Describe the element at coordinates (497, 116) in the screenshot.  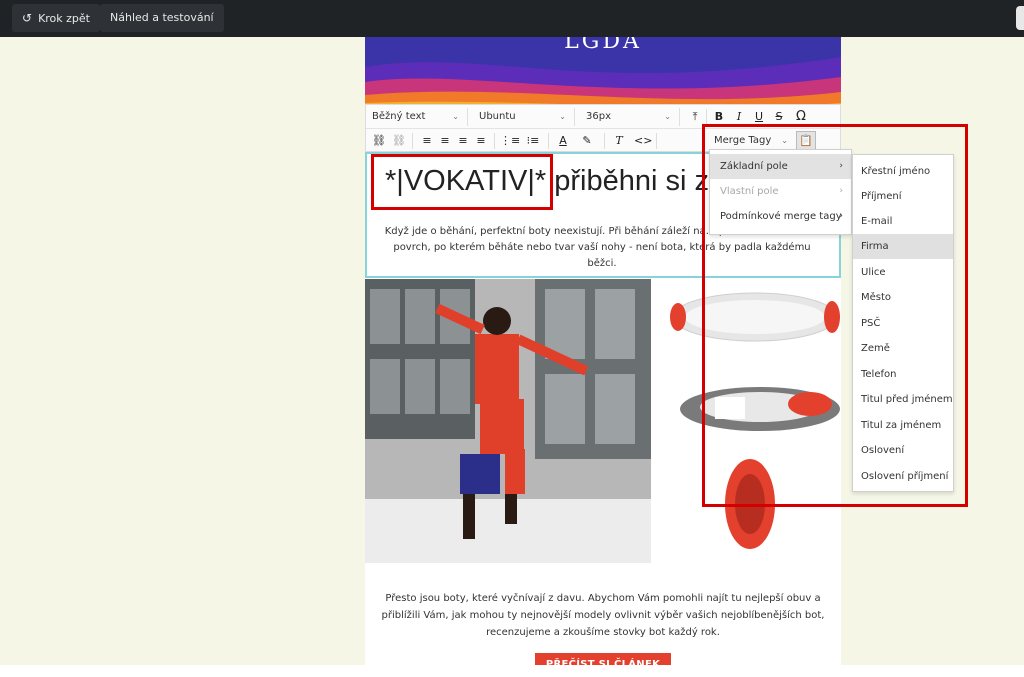
I see `font-family-value: Ubuntu` at that location.